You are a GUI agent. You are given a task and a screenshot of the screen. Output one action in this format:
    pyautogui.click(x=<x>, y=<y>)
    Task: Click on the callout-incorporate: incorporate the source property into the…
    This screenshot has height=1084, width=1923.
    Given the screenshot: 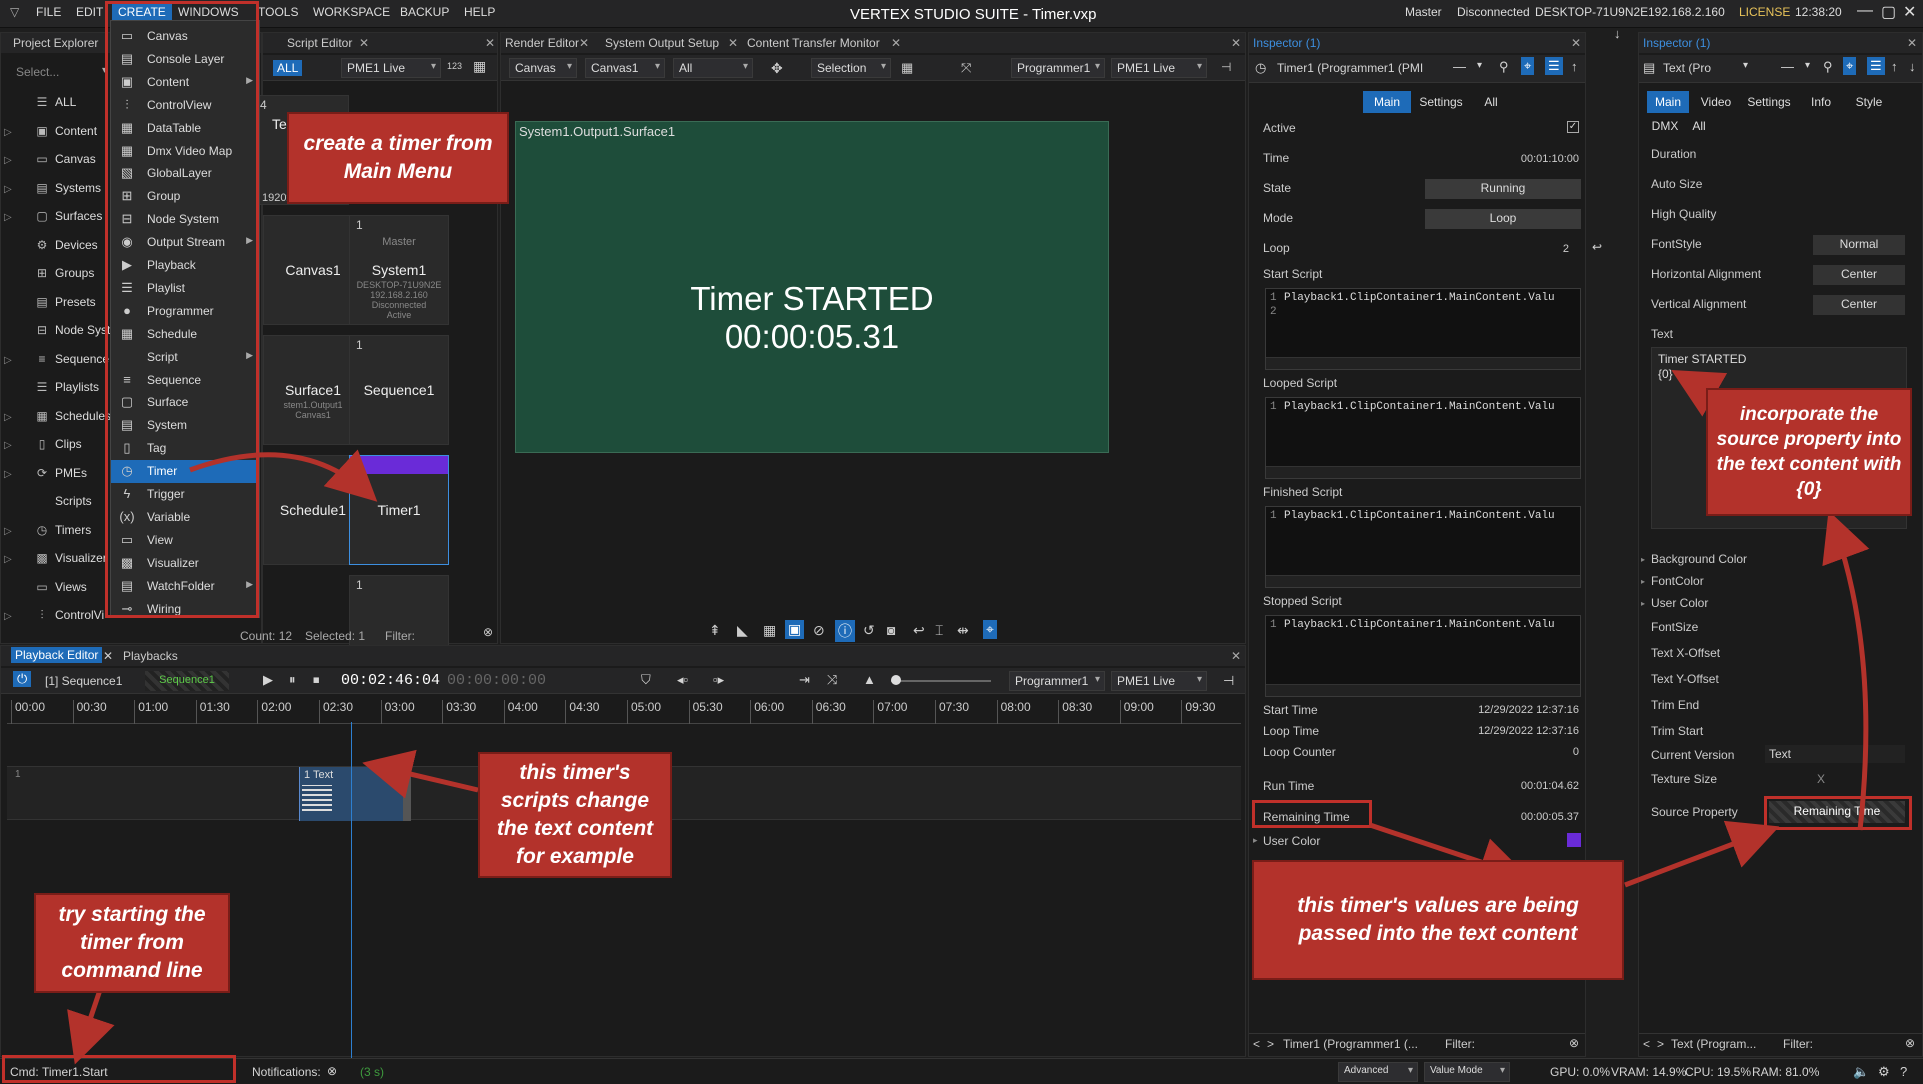 What is the action you would take?
    pyautogui.click(x=1809, y=452)
    